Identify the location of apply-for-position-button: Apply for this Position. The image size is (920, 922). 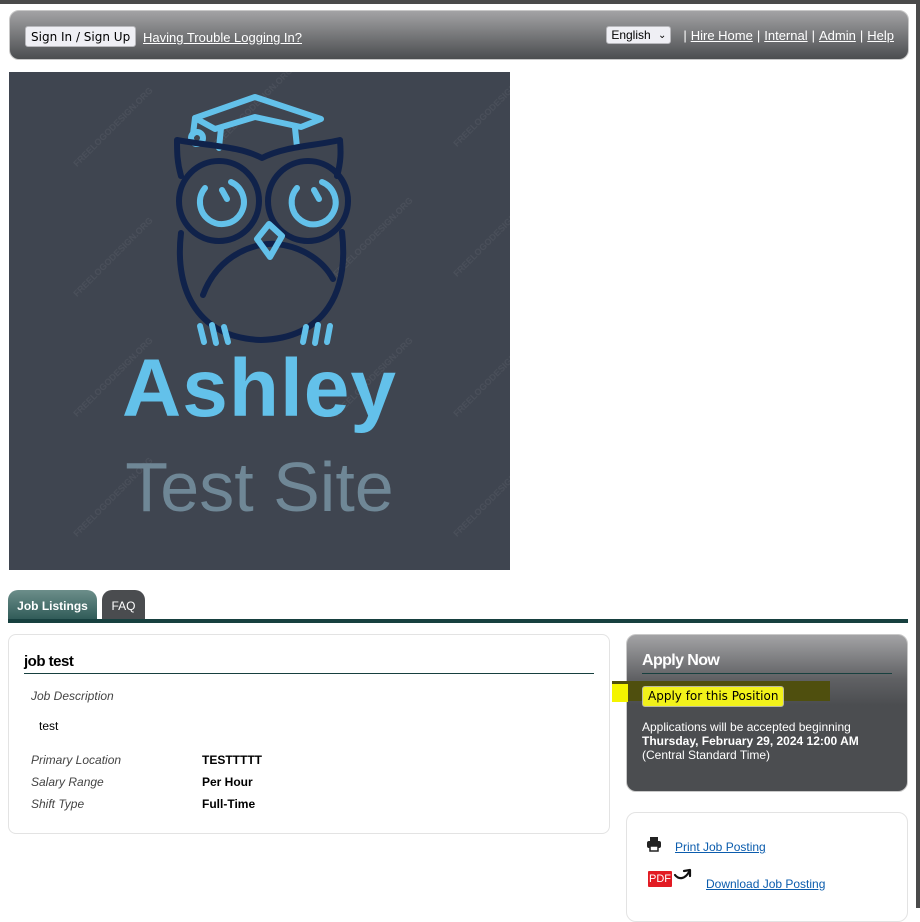
(713, 696).